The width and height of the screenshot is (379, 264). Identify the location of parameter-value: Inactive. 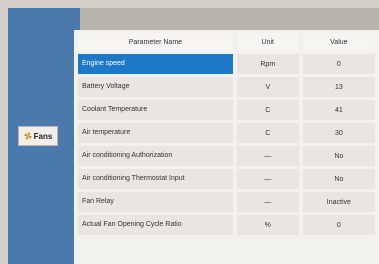
(338, 202).